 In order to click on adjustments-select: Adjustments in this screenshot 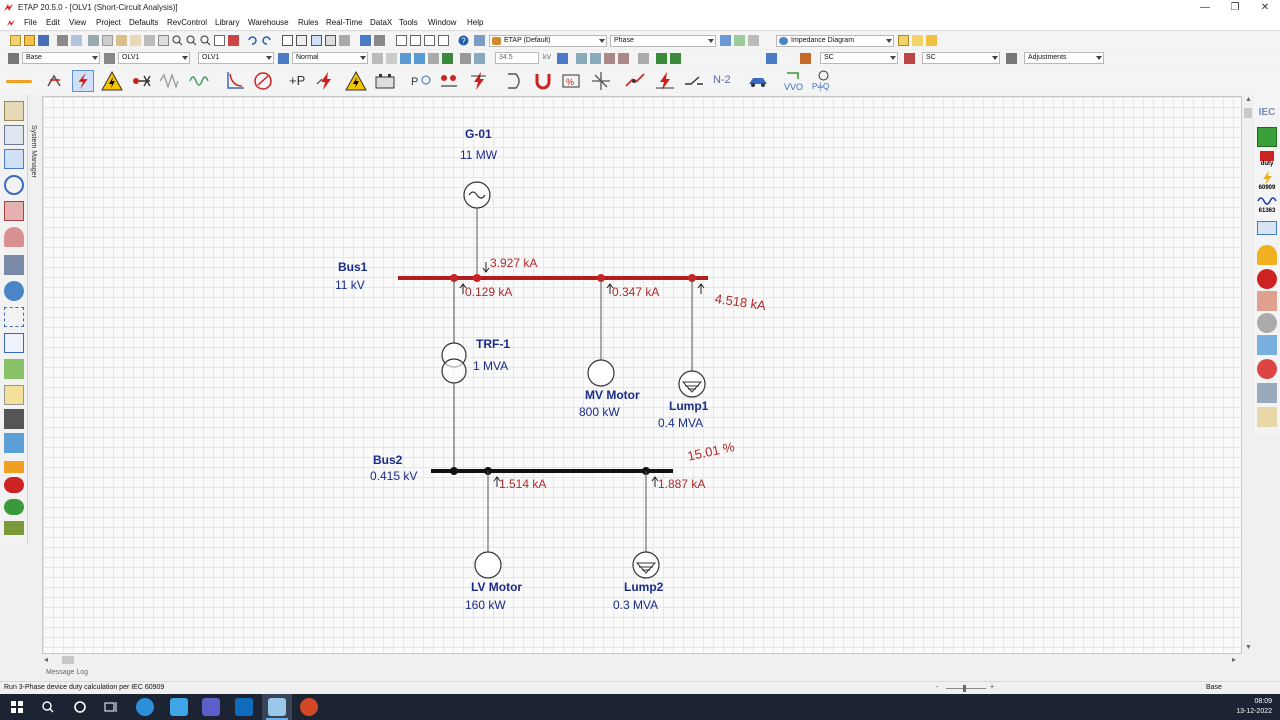, I will do `click(1064, 58)`.